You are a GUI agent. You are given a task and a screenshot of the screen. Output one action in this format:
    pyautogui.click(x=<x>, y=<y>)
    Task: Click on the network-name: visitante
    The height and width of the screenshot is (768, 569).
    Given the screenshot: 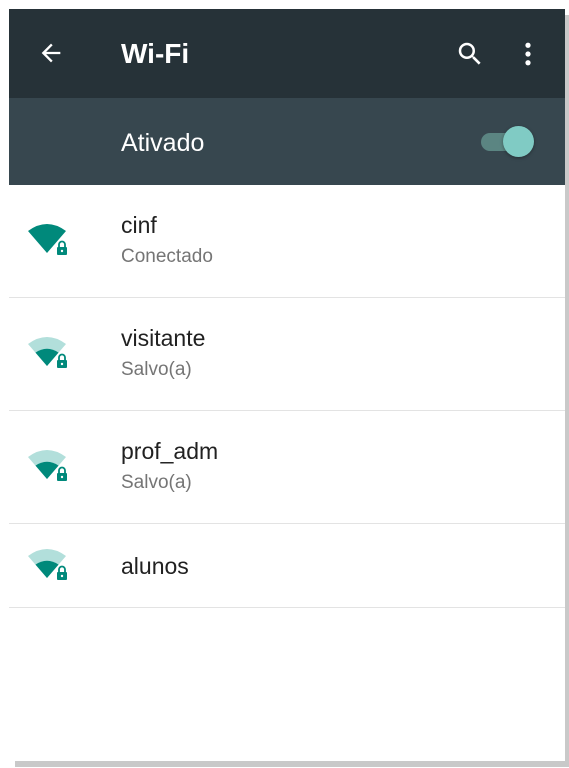 What is the action you would take?
    pyautogui.click(x=163, y=338)
    